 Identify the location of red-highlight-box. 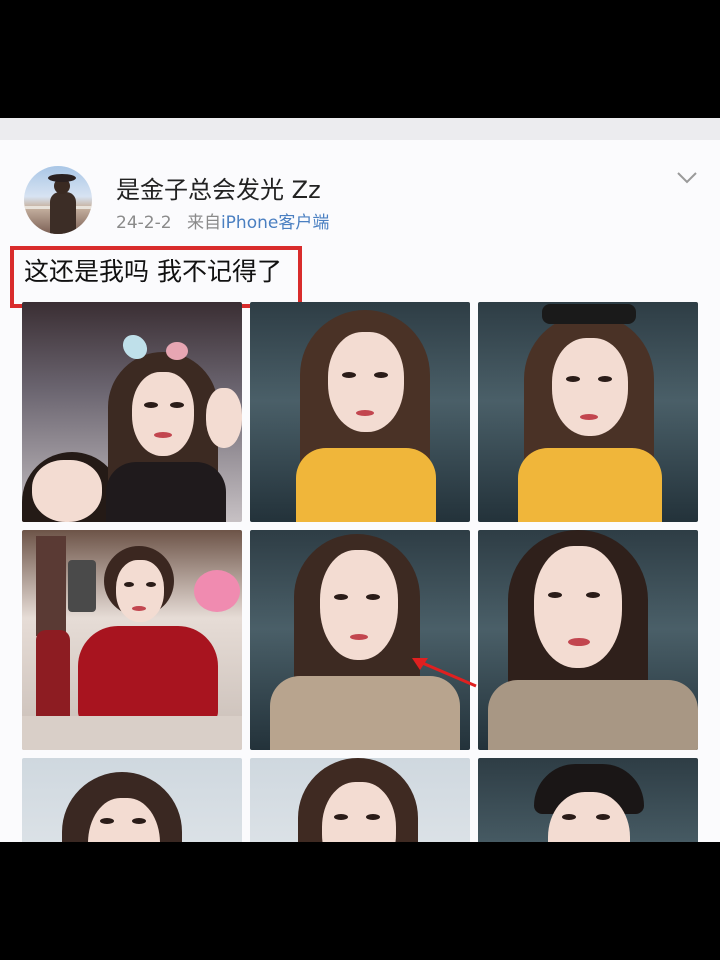
(156, 277).